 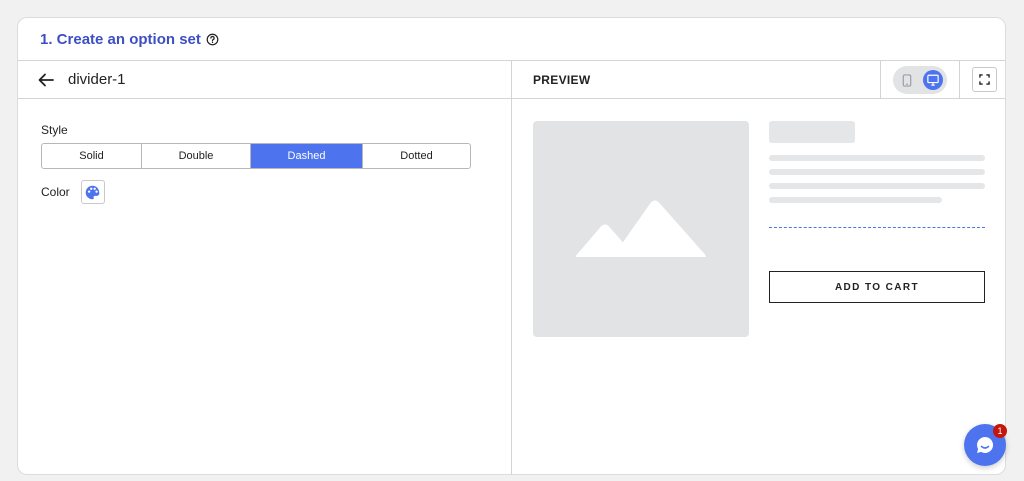 What do you see at coordinates (92, 192) in the screenshot?
I see `palette-icon` at bounding box center [92, 192].